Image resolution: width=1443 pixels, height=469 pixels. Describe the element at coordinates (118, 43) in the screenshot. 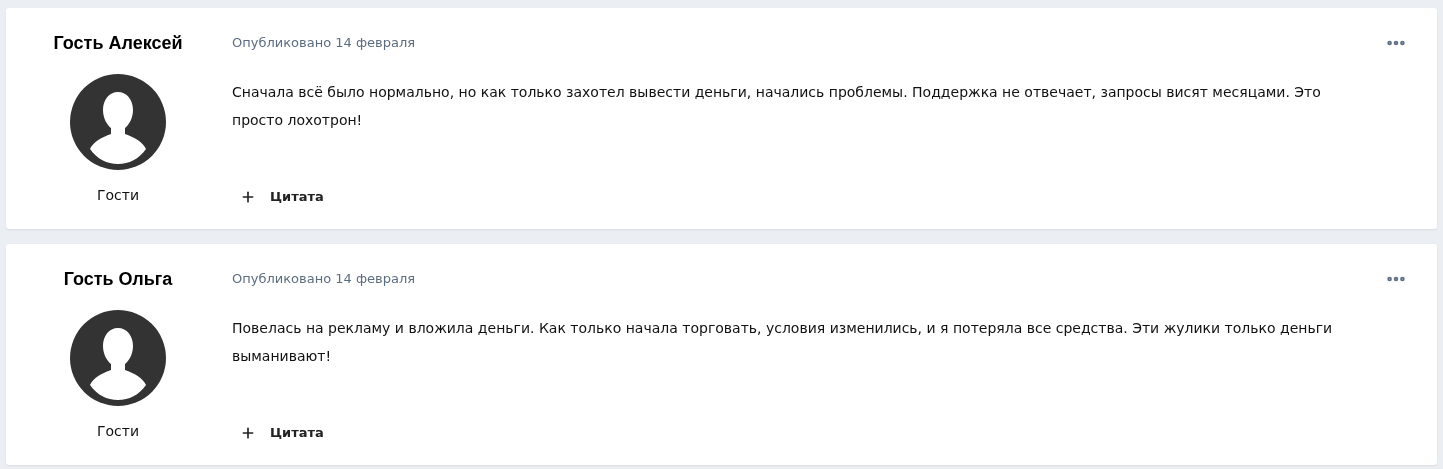

I see `author-name: Гость Алексей` at that location.